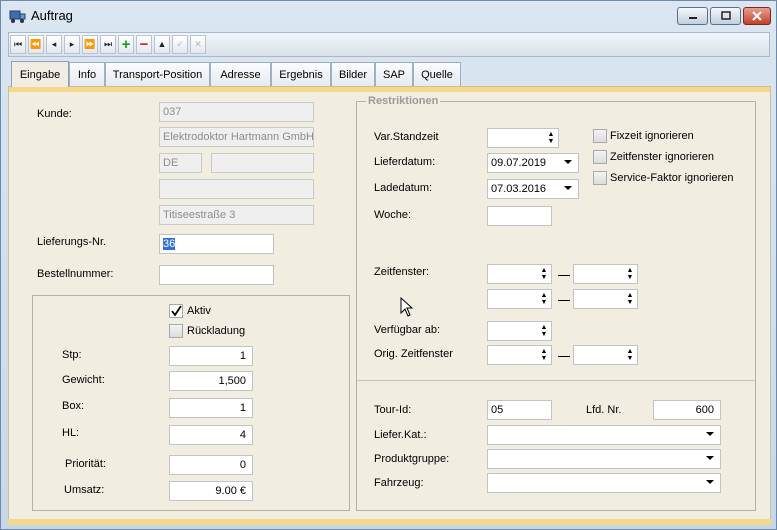 The image size is (777, 530). I want to click on zeitfenster-label: Zeitfenster:, so click(402, 272).